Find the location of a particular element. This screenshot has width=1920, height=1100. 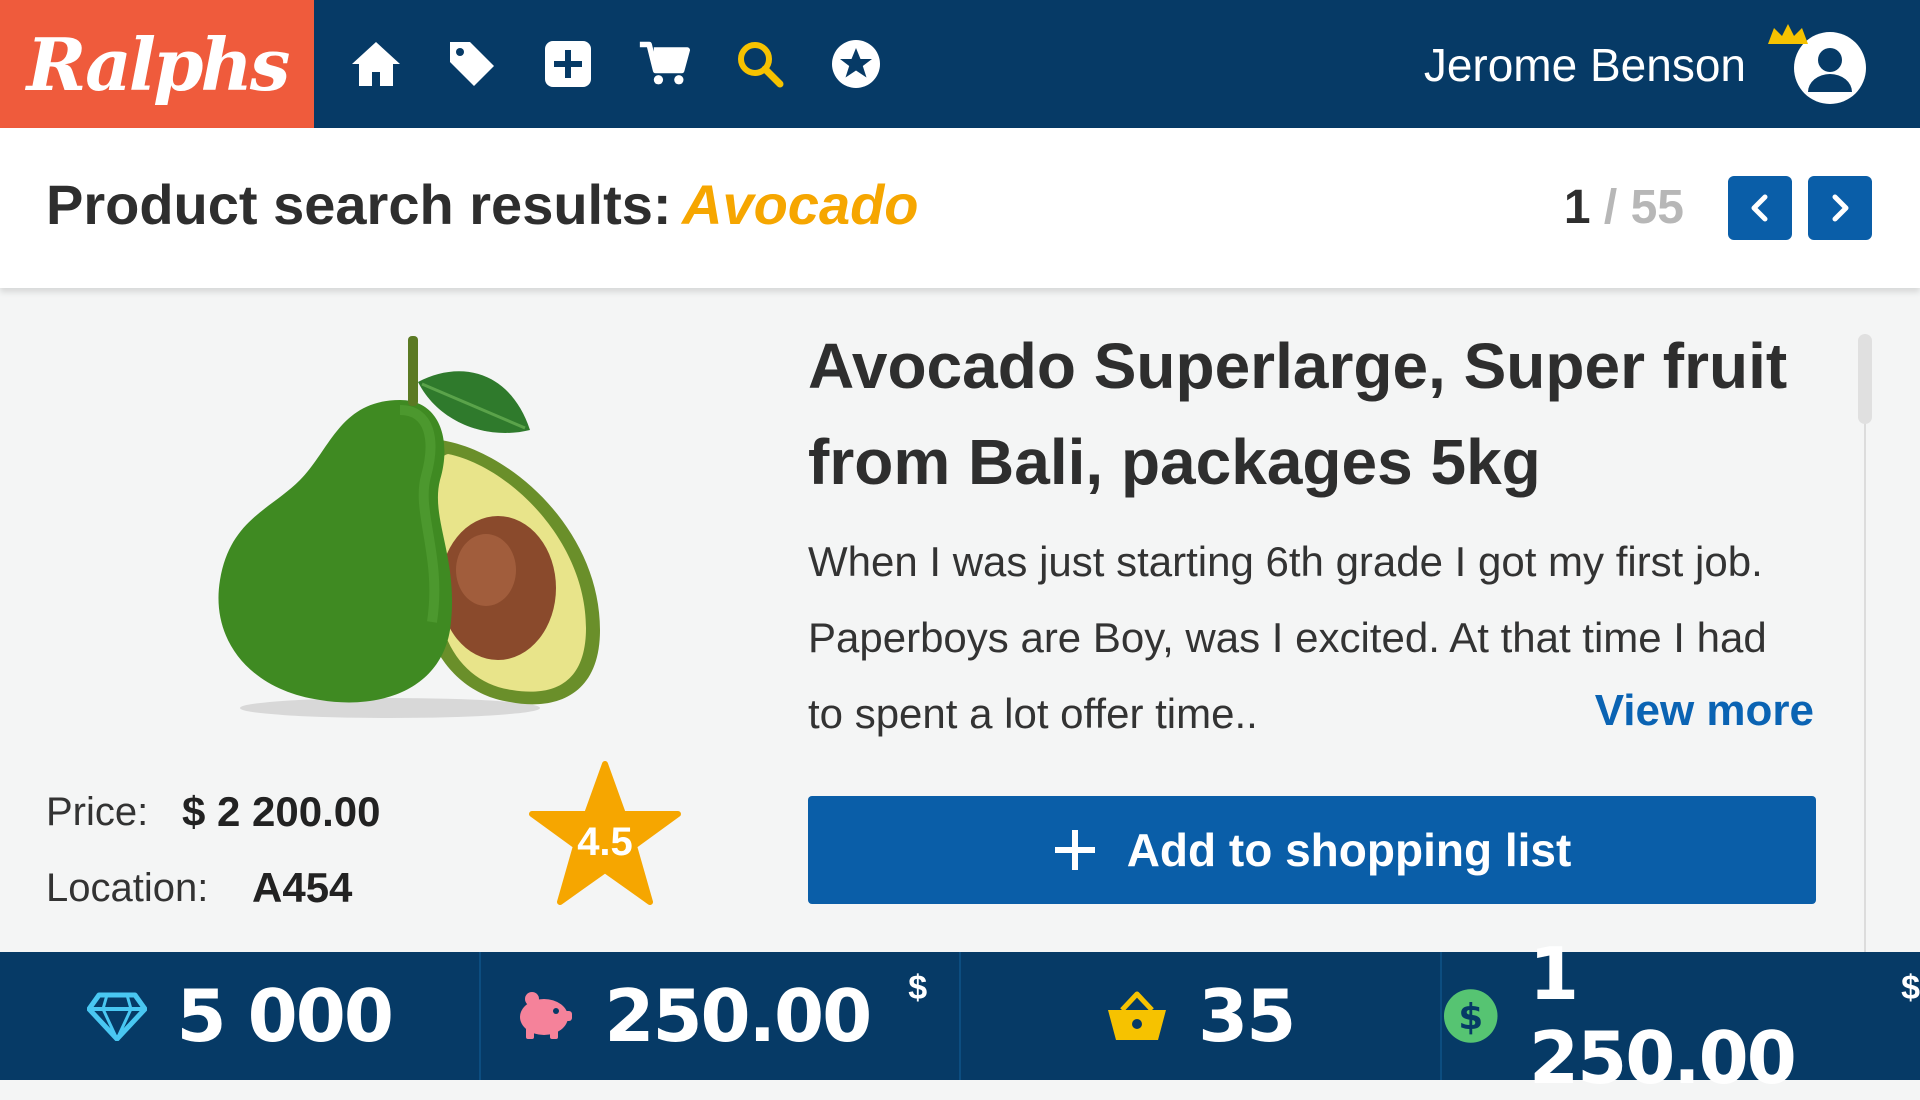

top-nav-bar: Ralphs Jerome Benson is located at coordinates (960, 64).